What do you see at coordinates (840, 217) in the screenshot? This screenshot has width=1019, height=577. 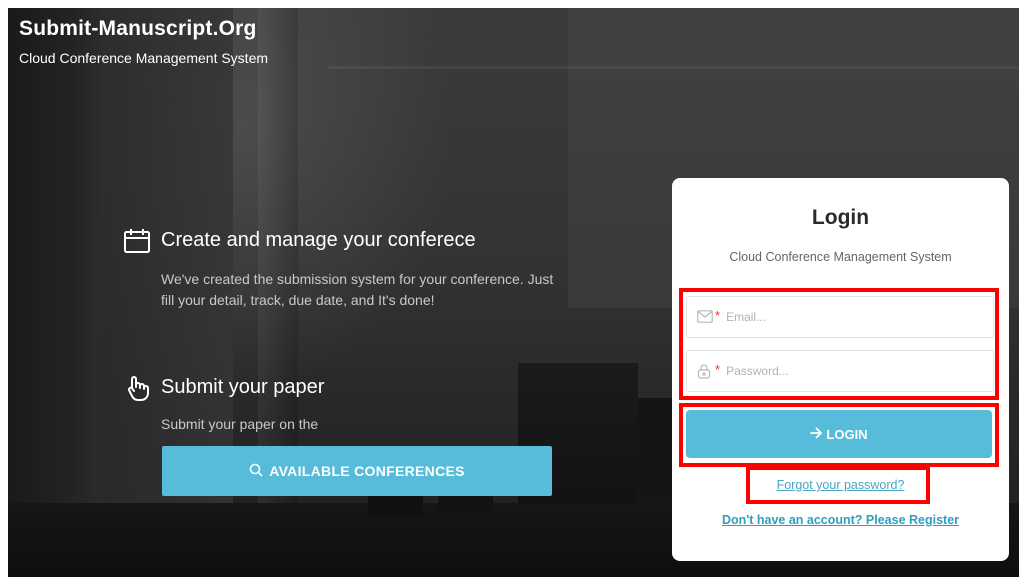 I see `login-title: Login` at bounding box center [840, 217].